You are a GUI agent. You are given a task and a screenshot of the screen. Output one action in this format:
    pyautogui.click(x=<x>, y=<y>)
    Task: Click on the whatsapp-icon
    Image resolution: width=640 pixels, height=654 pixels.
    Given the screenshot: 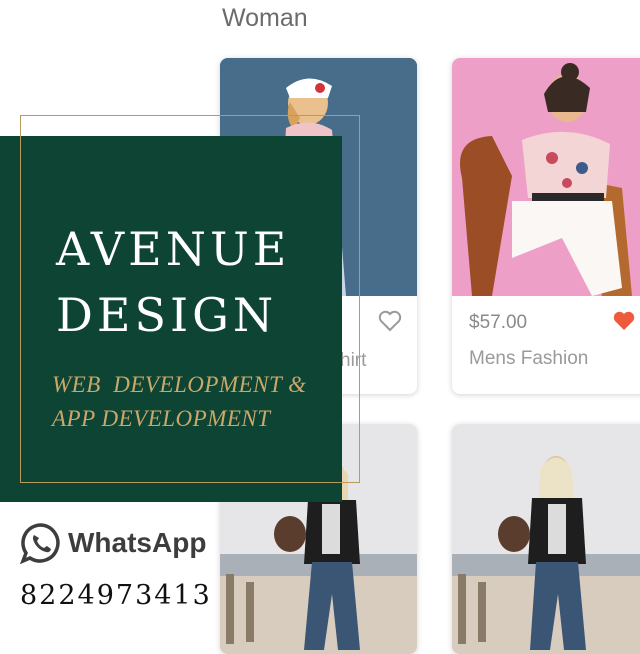 What is the action you would take?
    pyautogui.click(x=40, y=543)
    